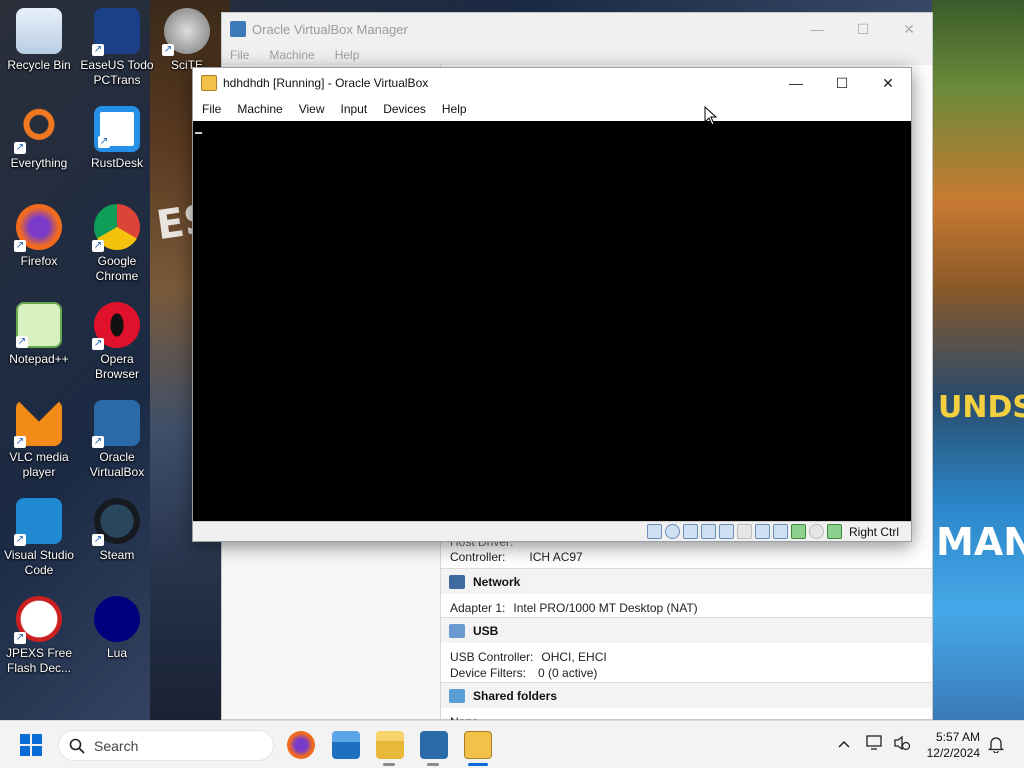  What do you see at coordinates (390, 745) in the screenshot?
I see `folder-icon` at bounding box center [390, 745].